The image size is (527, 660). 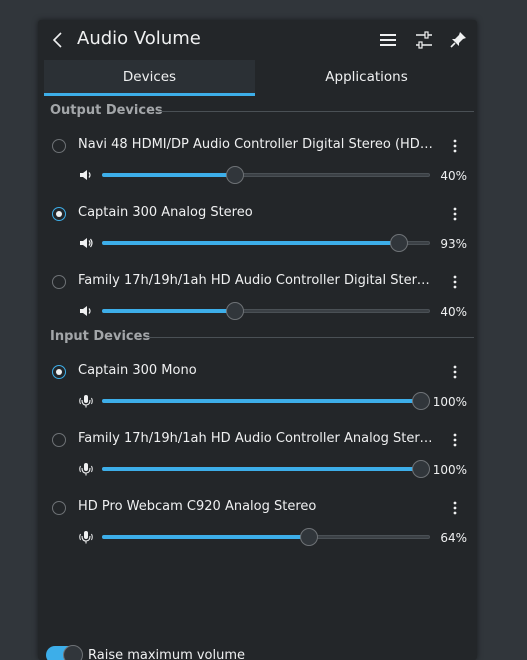 What do you see at coordinates (257, 388) in the screenshot?
I see `input-device-item: Captain 300 Mono 100%` at bounding box center [257, 388].